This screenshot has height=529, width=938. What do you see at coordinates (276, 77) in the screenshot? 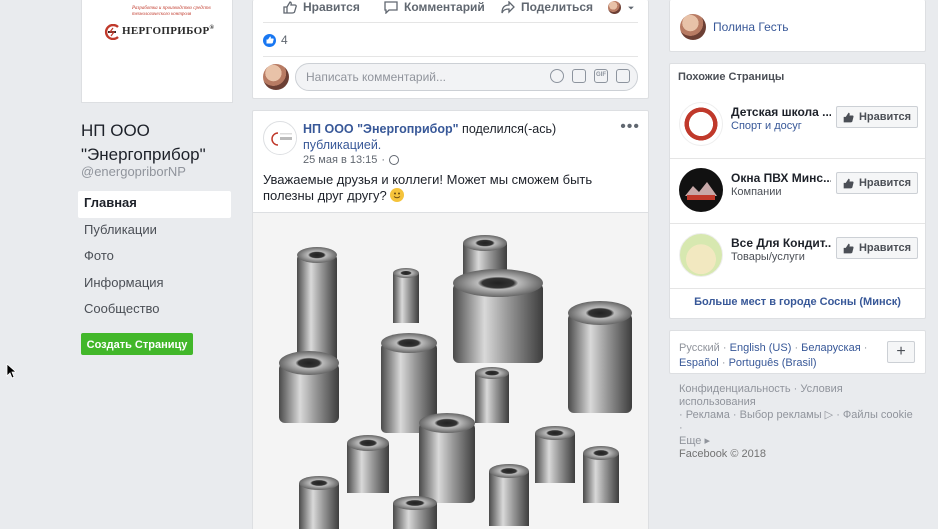
I see `user-avatar` at bounding box center [276, 77].